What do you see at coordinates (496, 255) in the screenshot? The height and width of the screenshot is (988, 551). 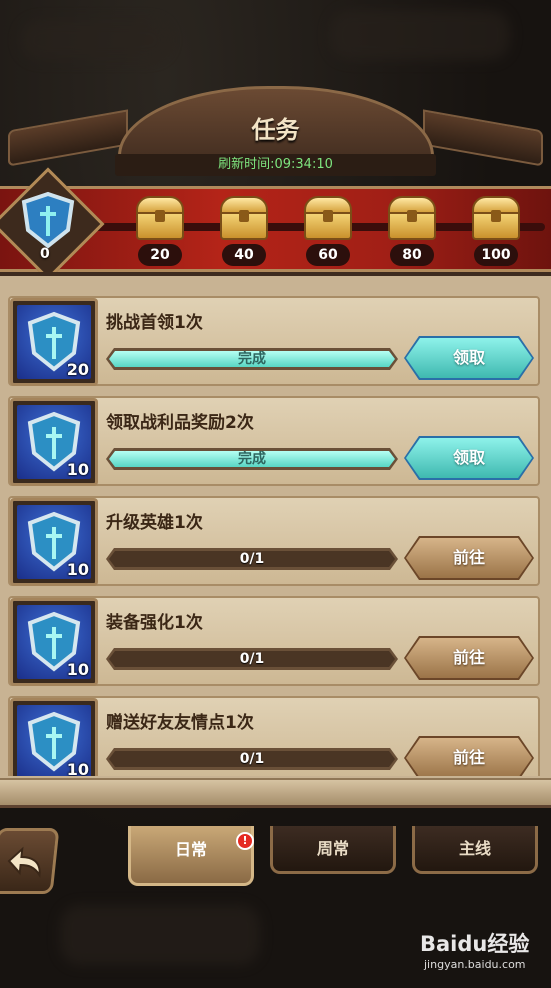 I see `chest-milestone-label: 100` at bounding box center [496, 255].